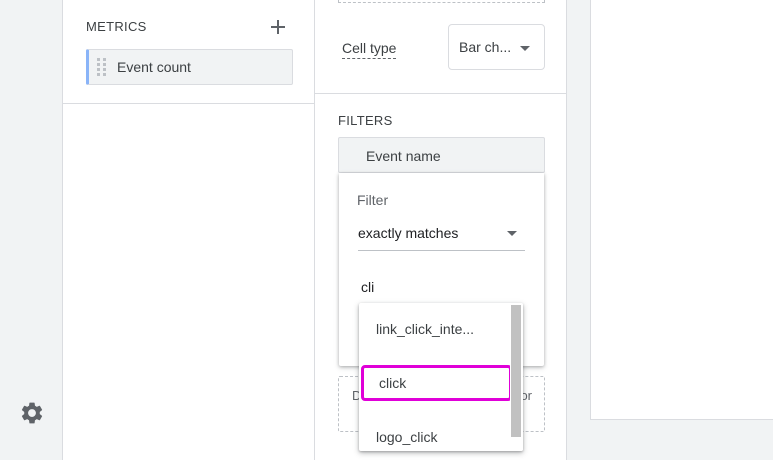 This screenshot has width=773, height=460. Describe the element at coordinates (154, 67) in the screenshot. I see `metric-chip-label: Event count` at that location.